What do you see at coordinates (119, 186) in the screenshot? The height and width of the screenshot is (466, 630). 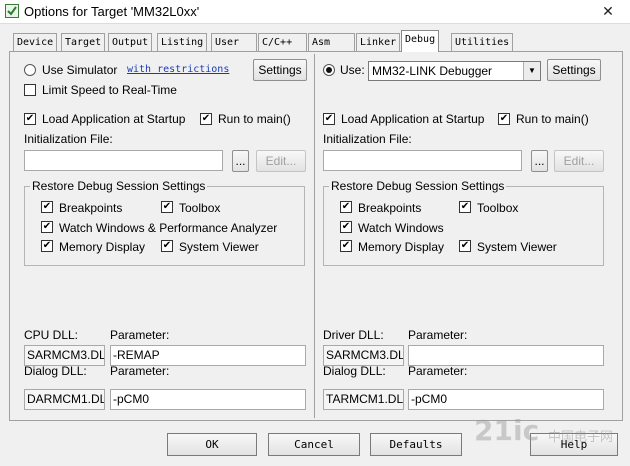 I see `left-restore-group-title: Restore Debug Session Settings` at bounding box center [119, 186].